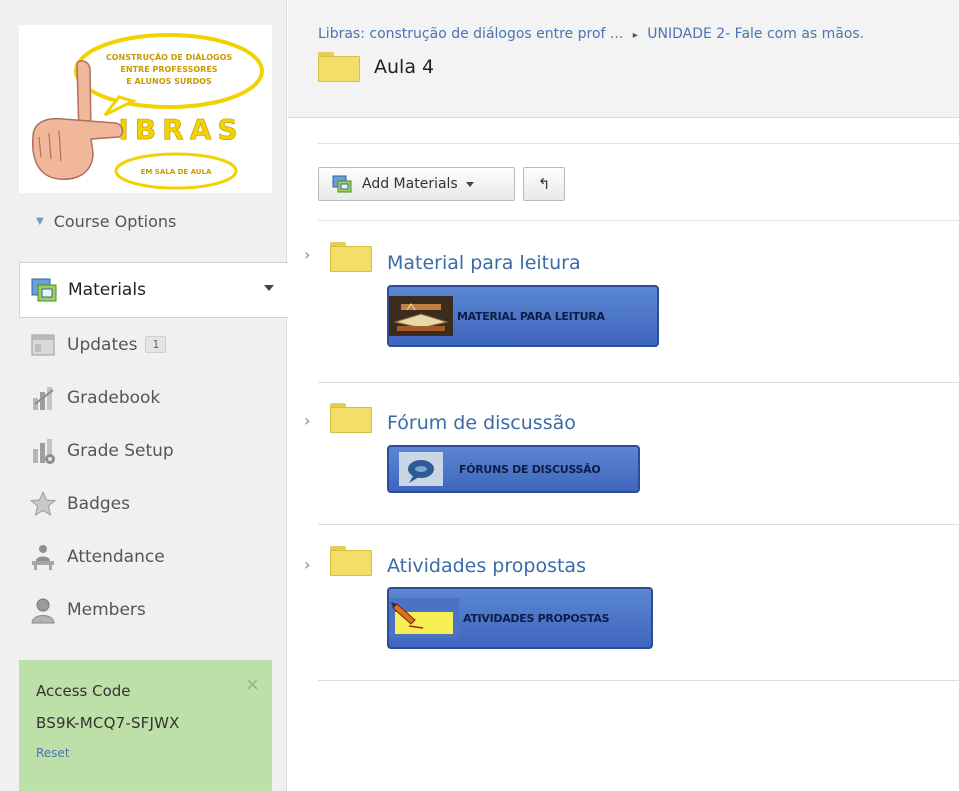 This screenshot has width=959, height=791. Describe the element at coordinates (638, 182) in the screenshot. I see `materials-toolbar: Add Materials ↰` at that location.